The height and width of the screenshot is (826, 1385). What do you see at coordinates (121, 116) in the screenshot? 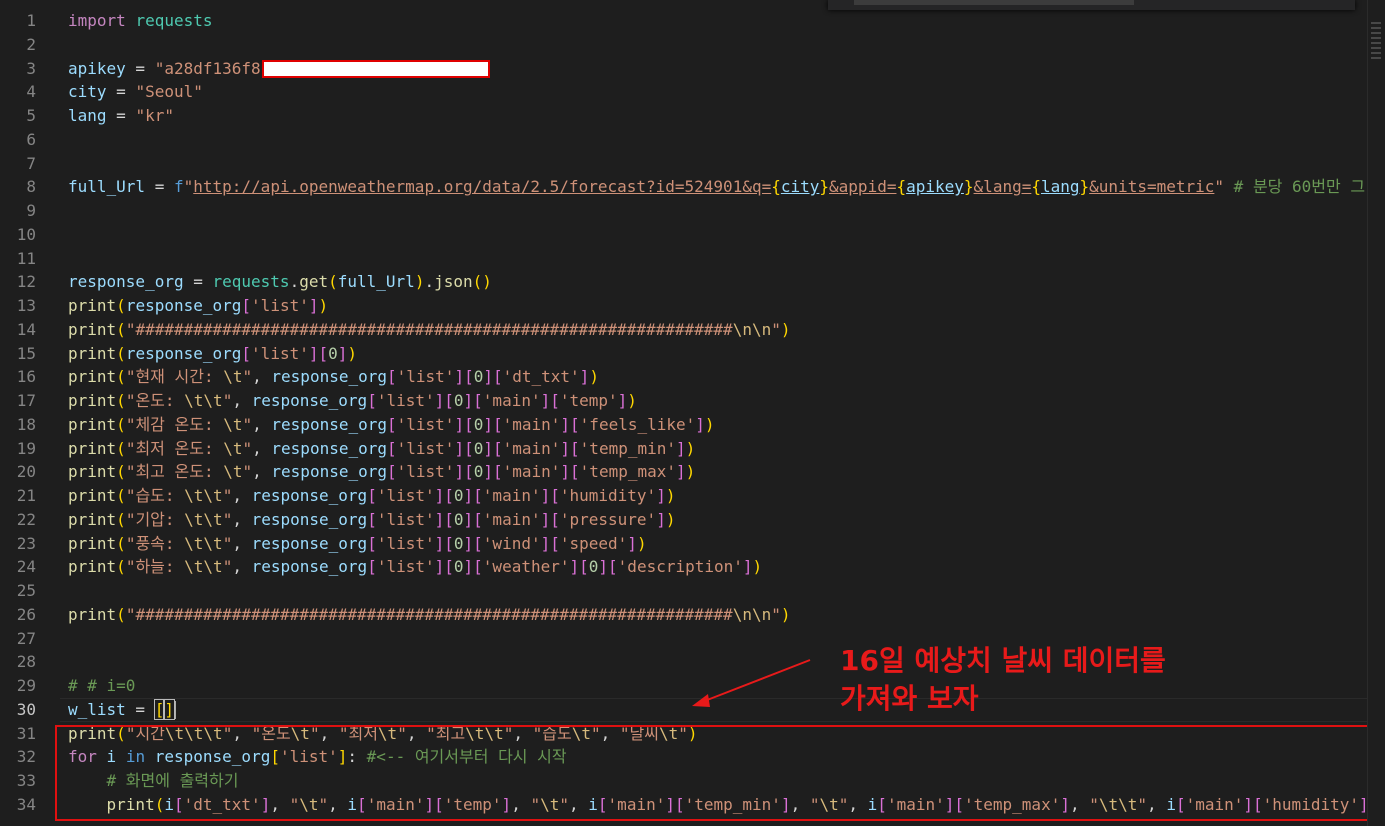
I see `line-code: lang = "kr"` at bounding box center [121, 116].